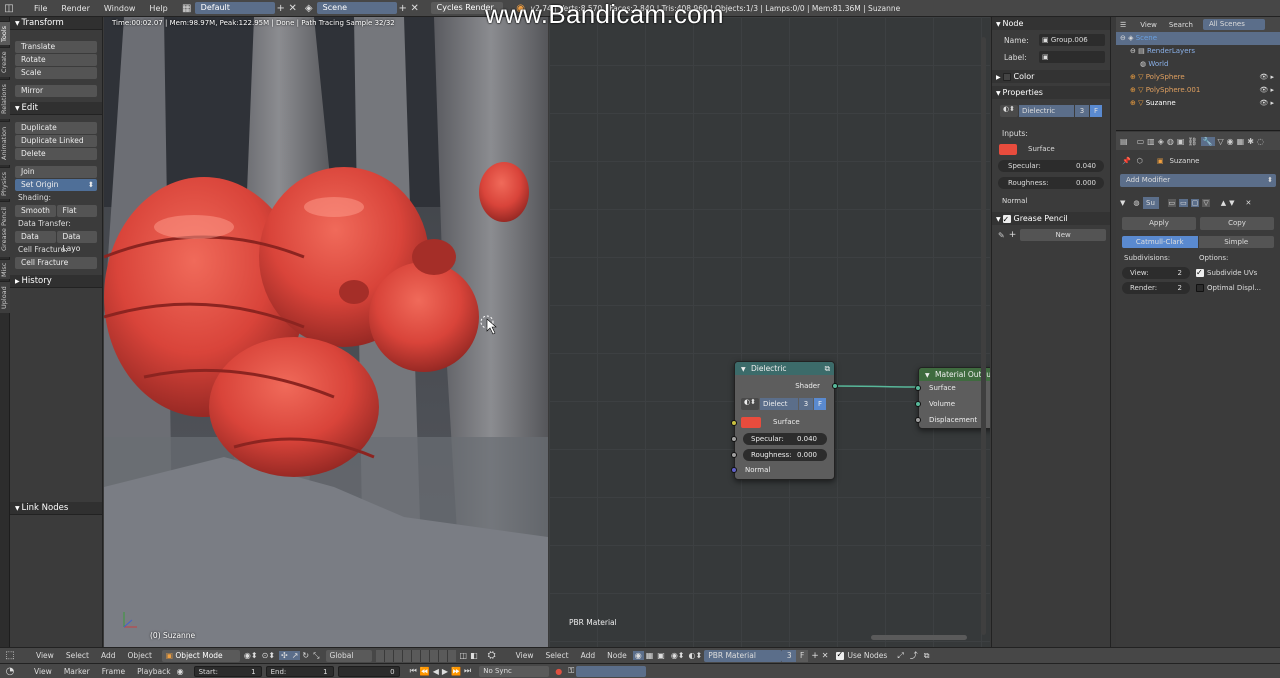 Image resolution: width=1280 pixels, height=678 pixels. Describe the element at coordinates (316, 656) in the screenshot. I see `scale-manipulator-icon: ⤡` at that location.